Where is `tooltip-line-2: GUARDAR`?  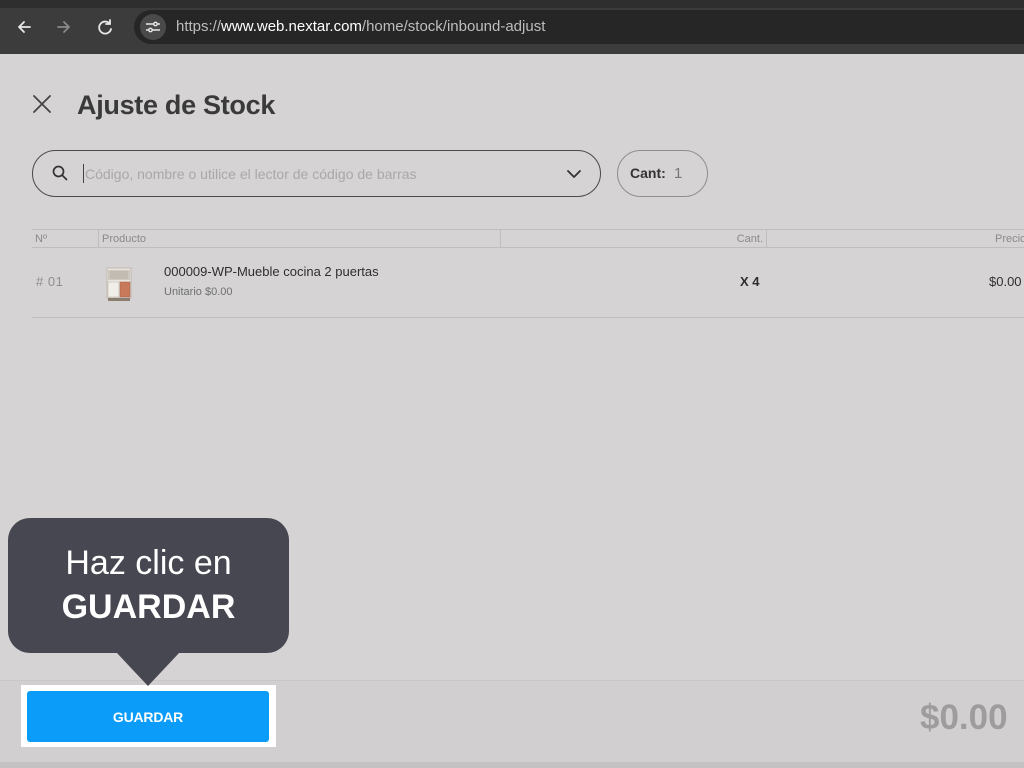 tooltip-line-2: GUARDAR is located at coordinates (148, 607).